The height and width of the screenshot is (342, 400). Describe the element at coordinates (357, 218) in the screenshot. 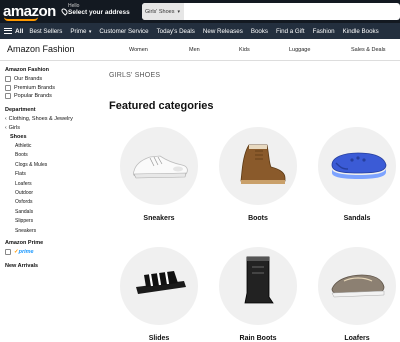

I see `category-label: Sandals` at that location.